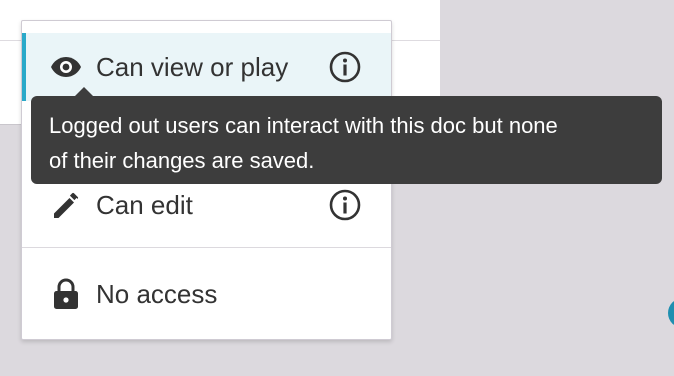 The image size is (674, 376). Describe the element at coordinates (192, 66) in the screenshot. I see `menu-item-label: Can view or play` at that location.